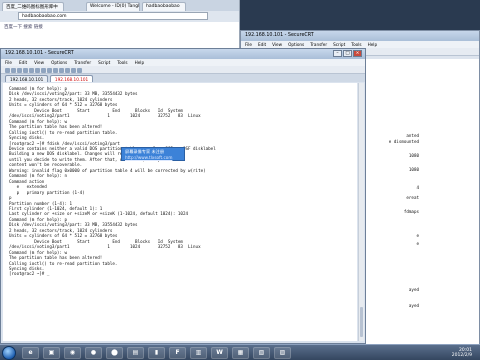  What do you see at coordinates (27, 78) in the screenshot?
I see `session-tab: 192.168.10.101` at bounding box center [27, 78].